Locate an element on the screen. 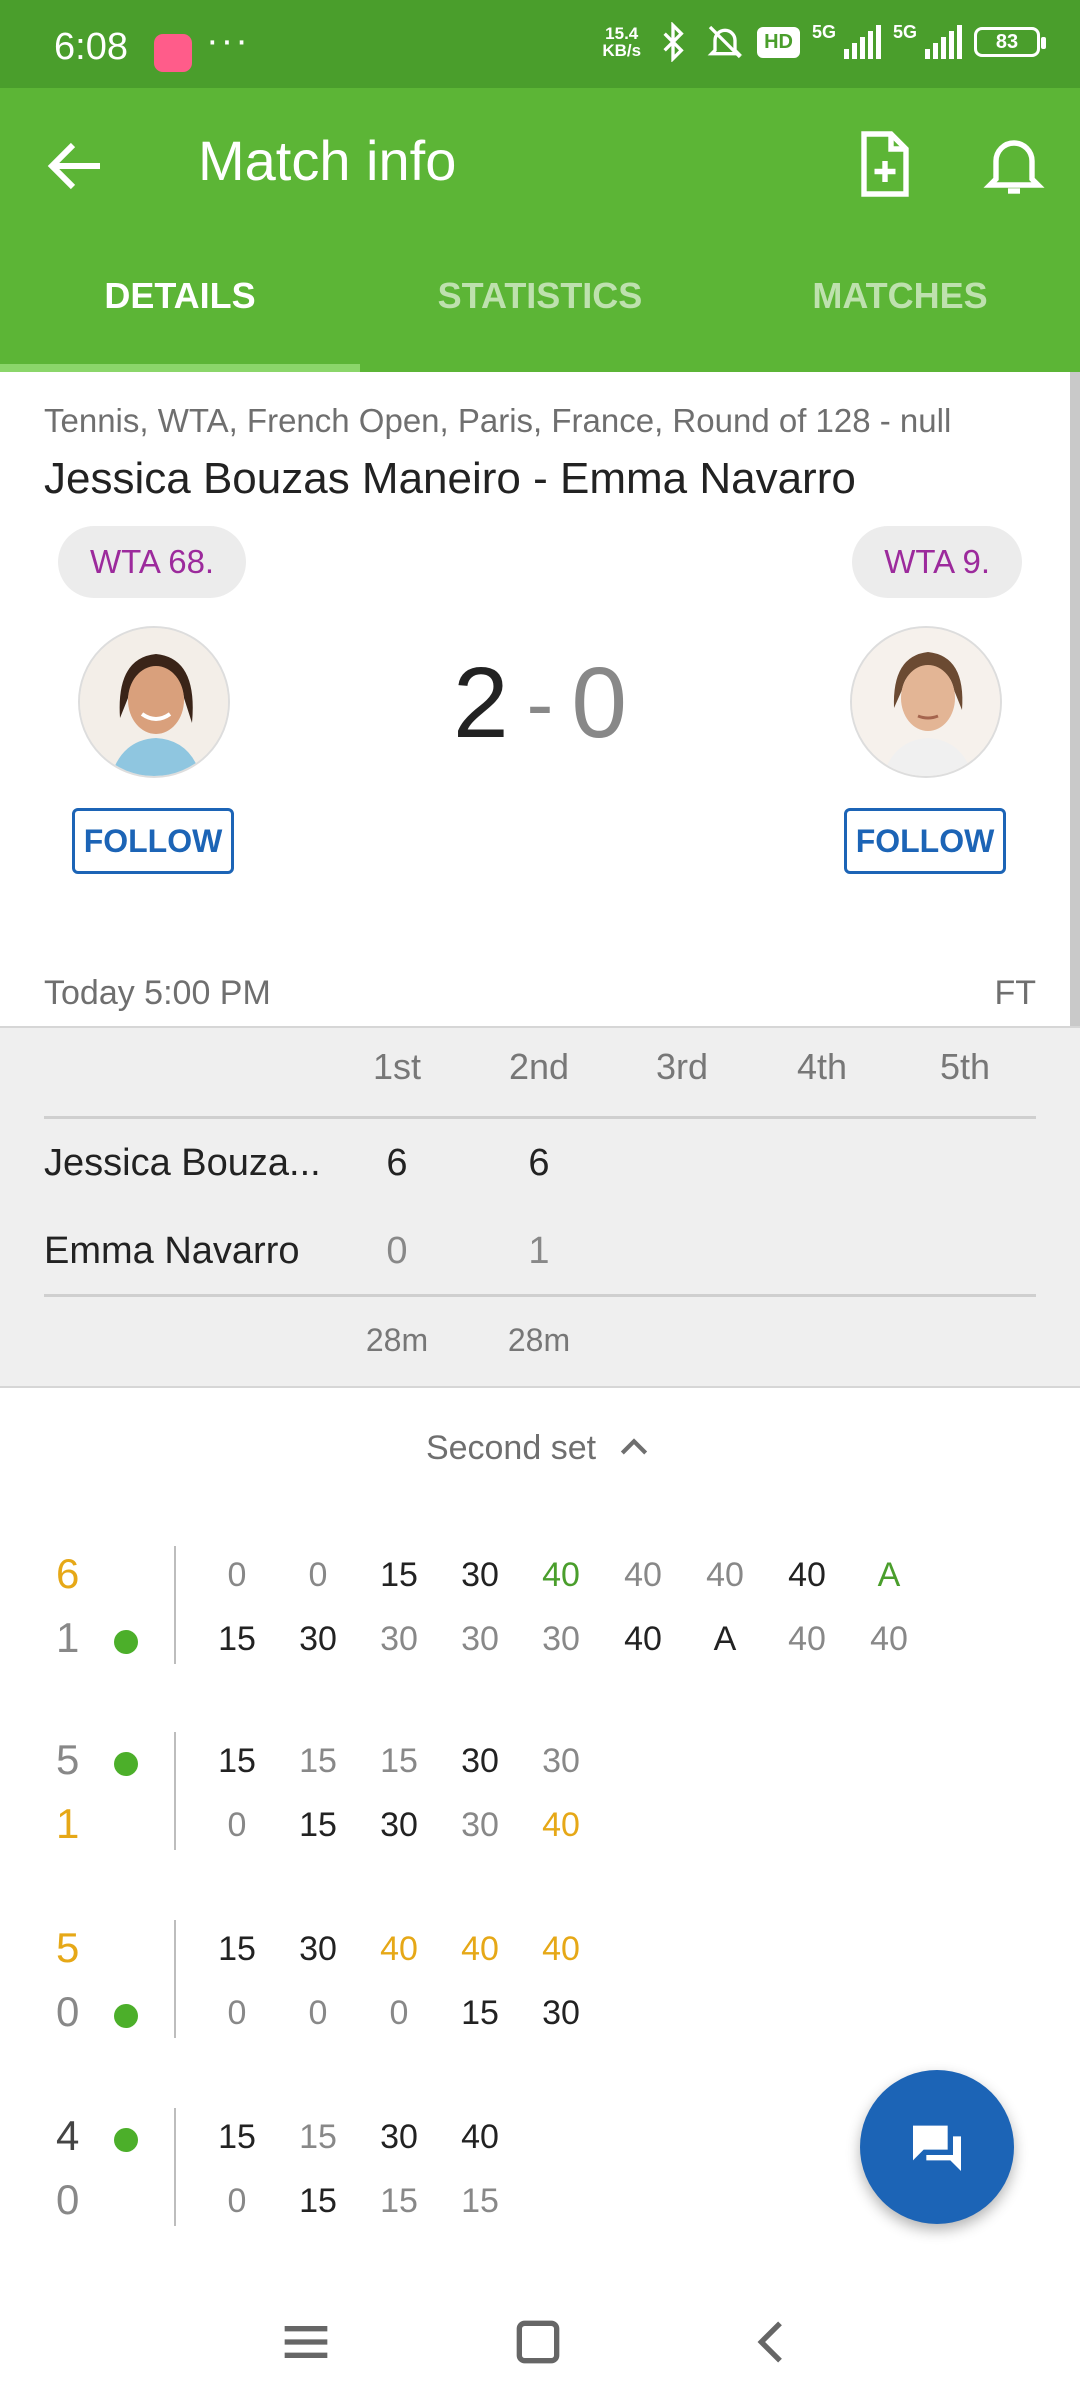  follow-home-button: FOLLOW is located at coordinates (153, 841).